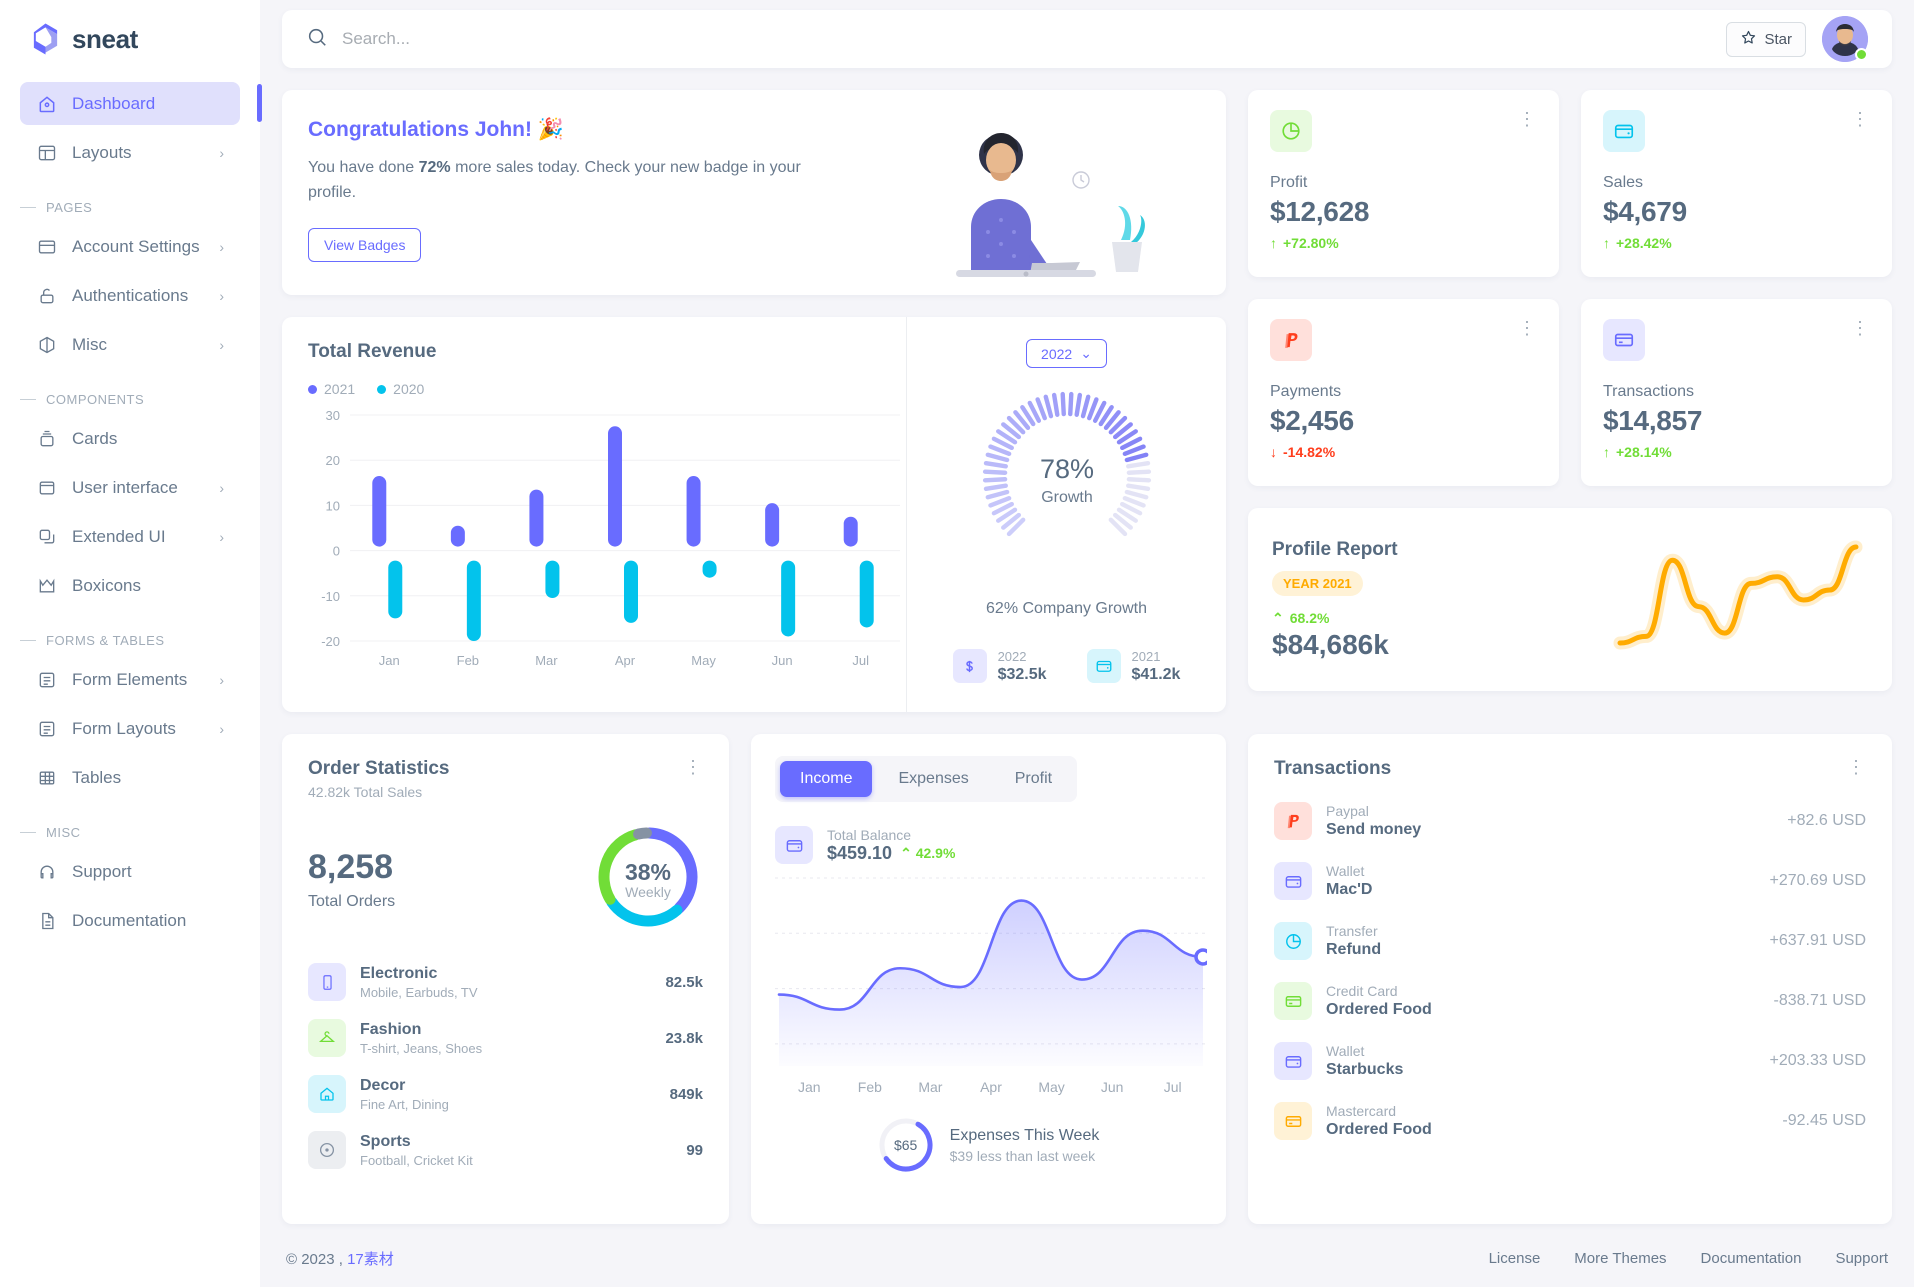 The width and height of the screenshot is (1914, 1287). What do you see at coordinates (1403, 131) in the screenshot?
I see `stat-header: ⋮` at bounding box center [1403, 131].